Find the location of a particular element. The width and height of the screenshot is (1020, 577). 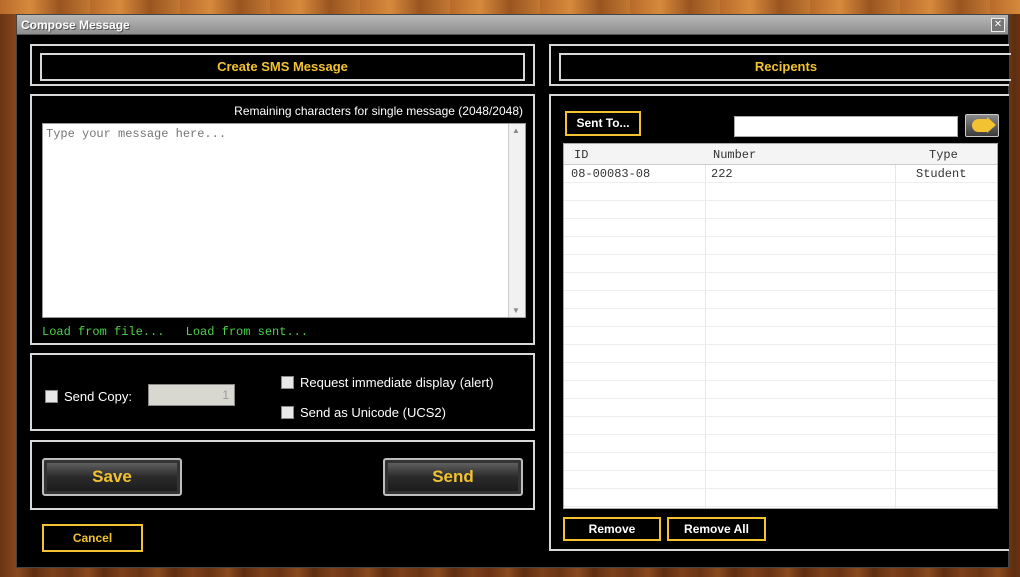

request-display-checkbox: Request immediate display (alert) is located at coordinates (387, 382).